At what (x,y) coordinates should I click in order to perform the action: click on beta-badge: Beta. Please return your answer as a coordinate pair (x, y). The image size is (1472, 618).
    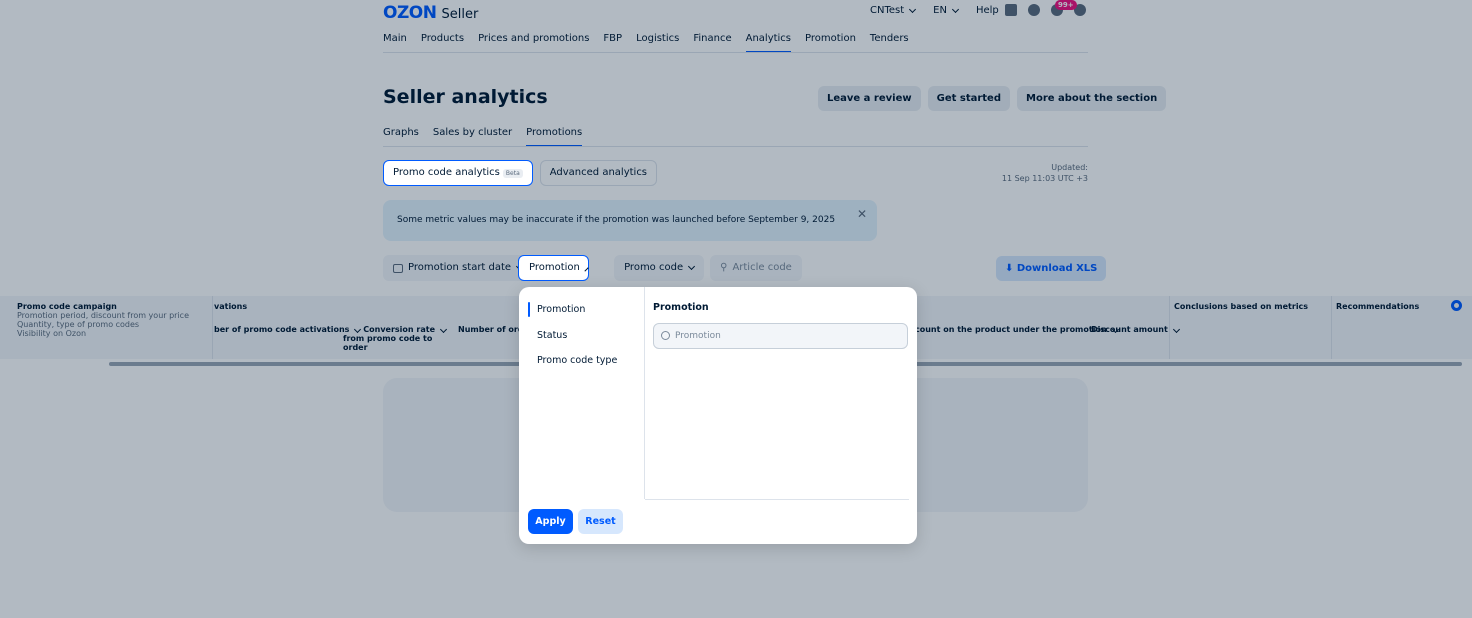
    Looking at the image, I should click on (512, 173).